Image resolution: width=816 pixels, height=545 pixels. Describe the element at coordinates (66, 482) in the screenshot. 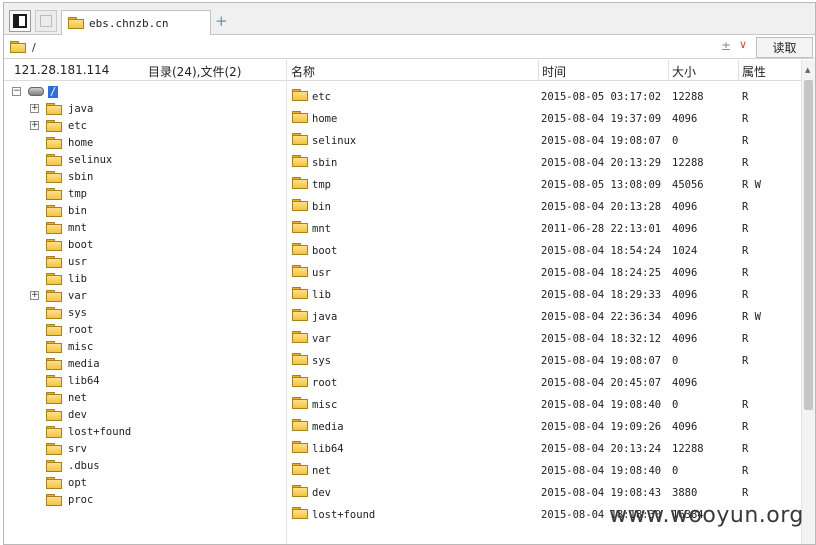

I see `tree-item: opt` at that location.